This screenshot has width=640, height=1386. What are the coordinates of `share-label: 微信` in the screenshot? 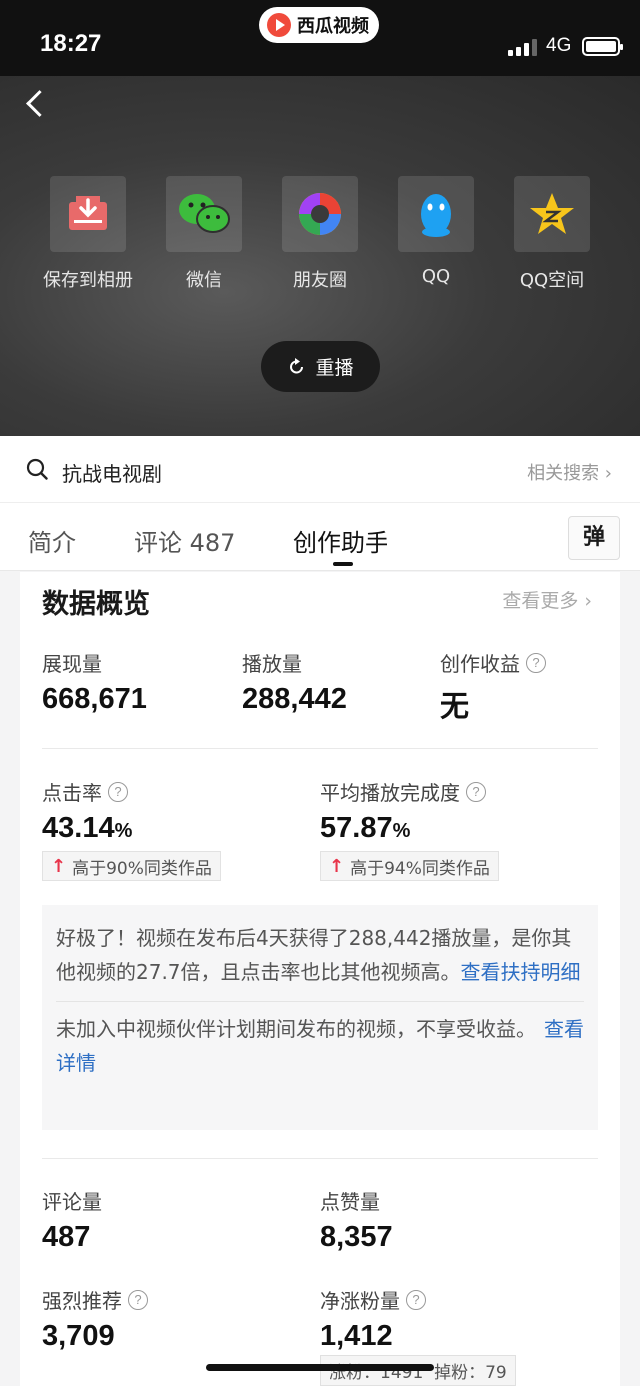 It's located at (204, 280).